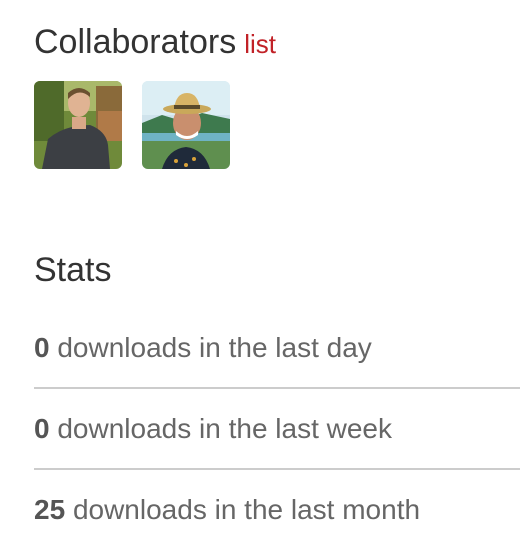 Image resolution: width=520 pixels, height=550 pixels. I want to click on collaborators-heading: Collaborators list, so click(155, 42).